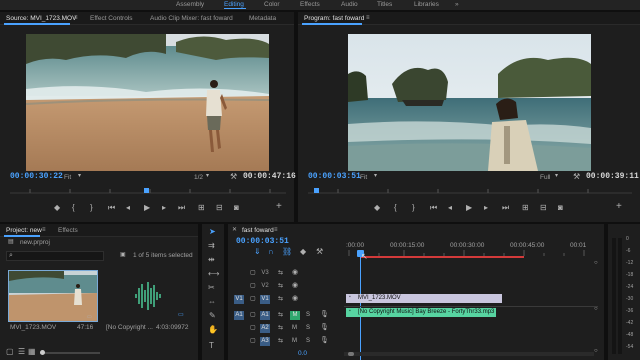  Describe the element at coordinates (384, 4) in the screenshot. I see `workspace-titles: Titles` at that location.